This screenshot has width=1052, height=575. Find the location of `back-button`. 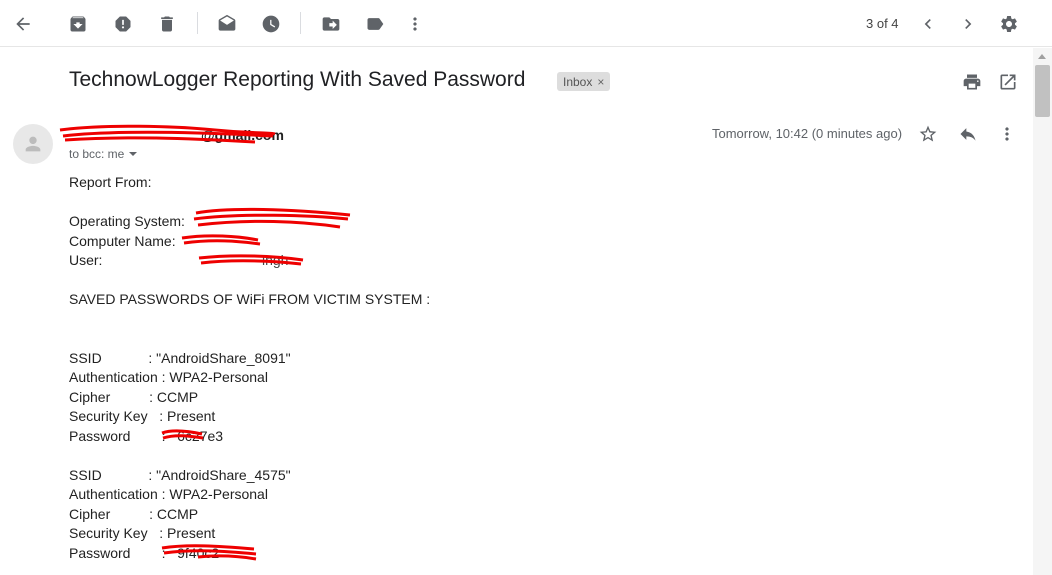

back-button is located at coordinates (23, 24).